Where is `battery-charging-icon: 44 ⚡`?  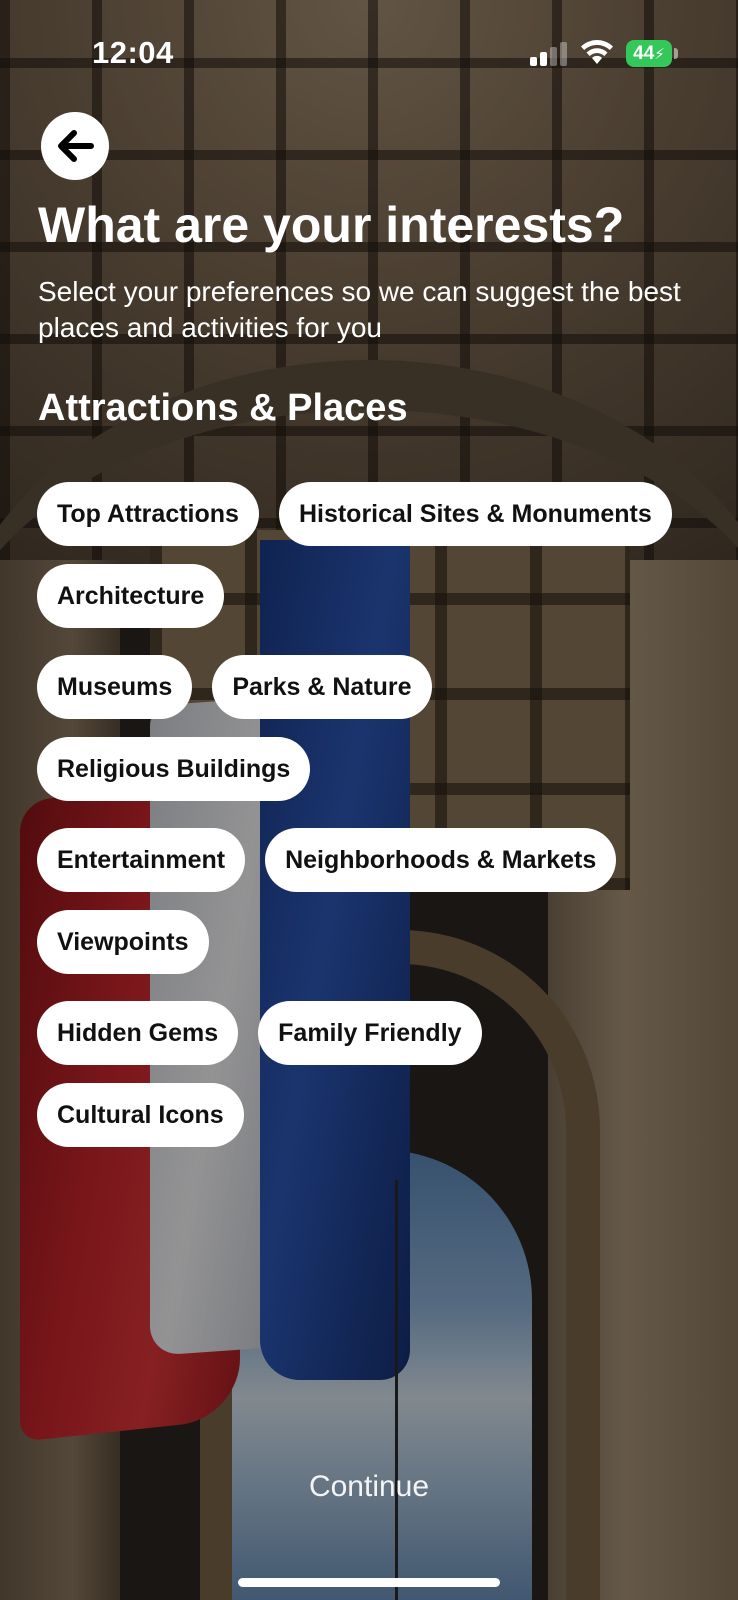
battery-charging-icon: 44 ⚡ is located at coordinates (649, 53).